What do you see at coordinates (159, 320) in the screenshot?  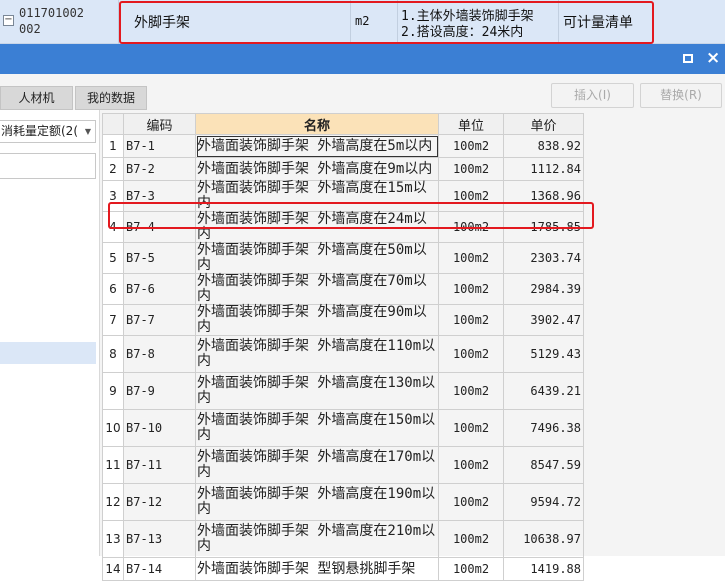 I see `quota-code: B7-7` at bounding box center [159, 320].